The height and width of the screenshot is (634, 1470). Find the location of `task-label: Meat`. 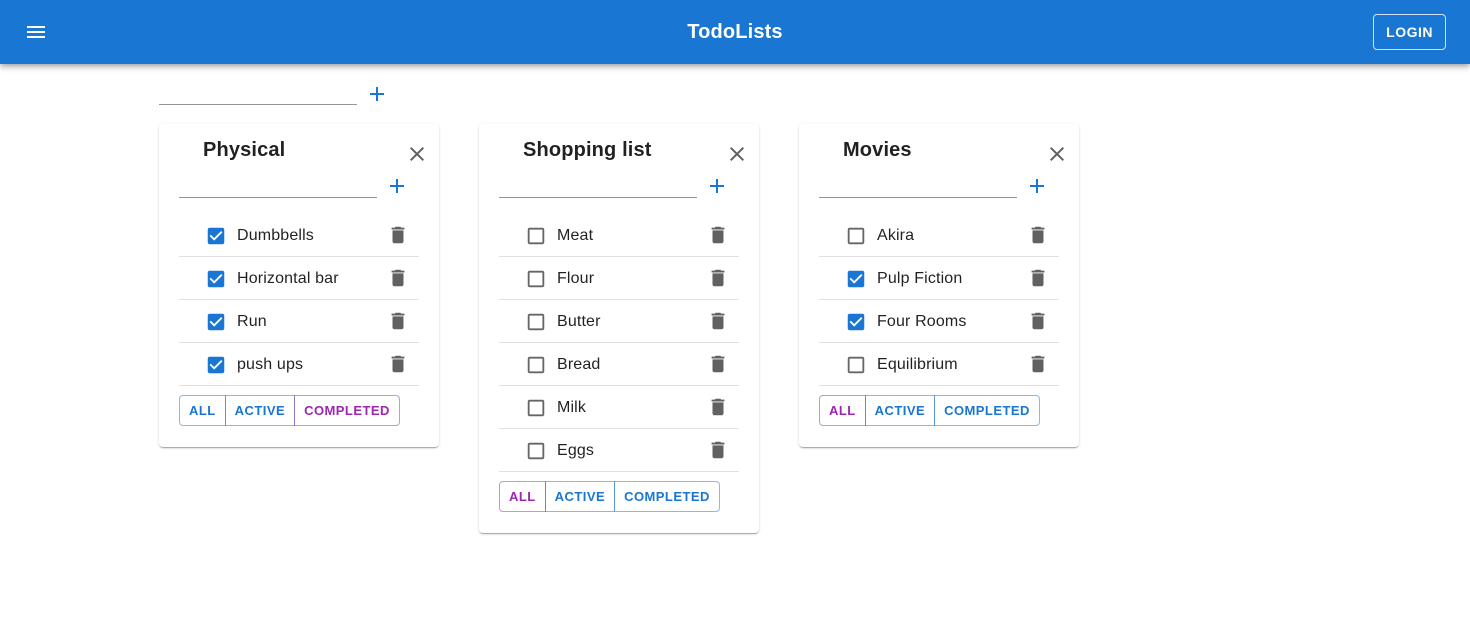

task-label: Meat is located at coordinates (575, 235).